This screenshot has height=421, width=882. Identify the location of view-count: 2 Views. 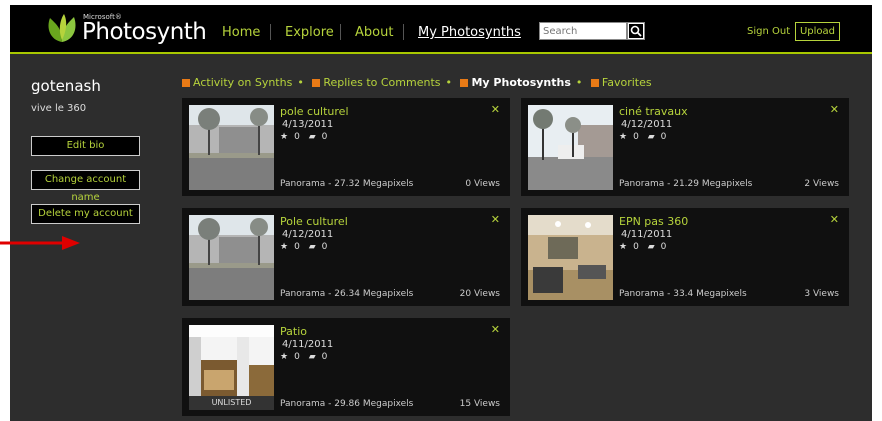
(821, 184).